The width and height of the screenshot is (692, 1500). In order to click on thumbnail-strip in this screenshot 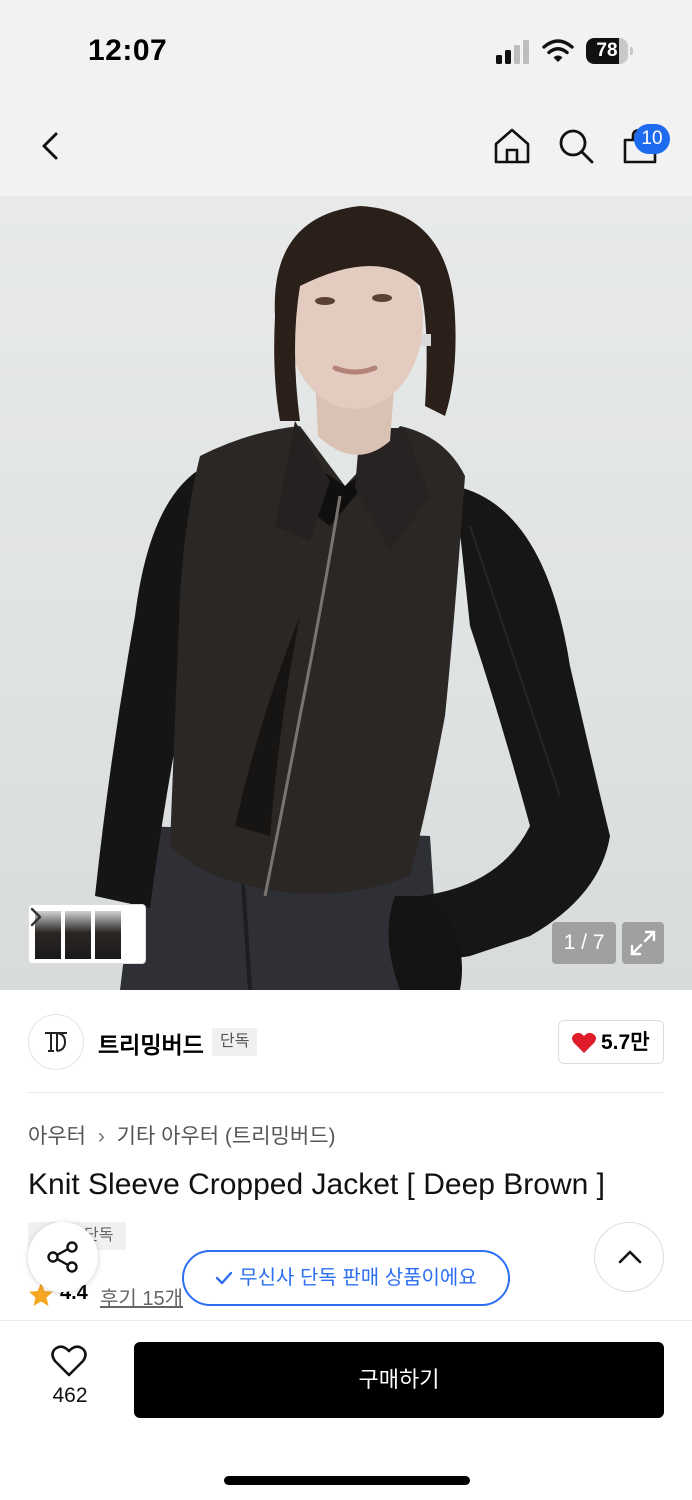, I will do `click(87, 934)`.